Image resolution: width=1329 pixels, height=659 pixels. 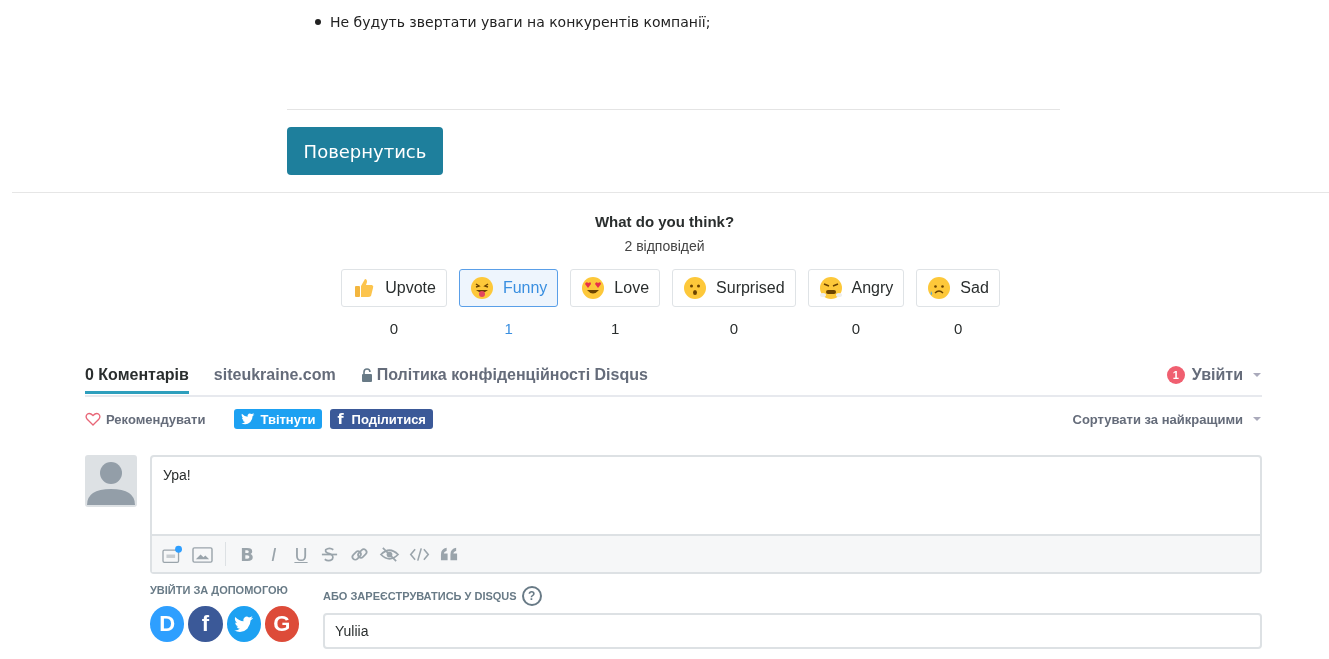 I want to click on login-menu: Увійти, so click(x=1217, y=375).